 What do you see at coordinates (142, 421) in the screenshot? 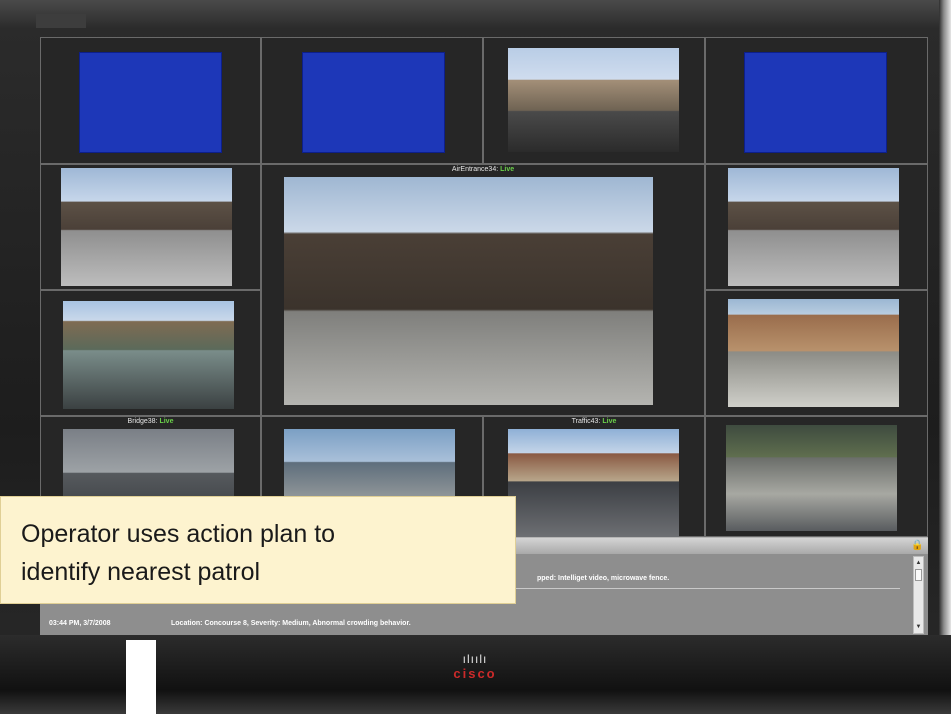
I see `camera-name: Bridge38:` at bounding box center [142, 421].